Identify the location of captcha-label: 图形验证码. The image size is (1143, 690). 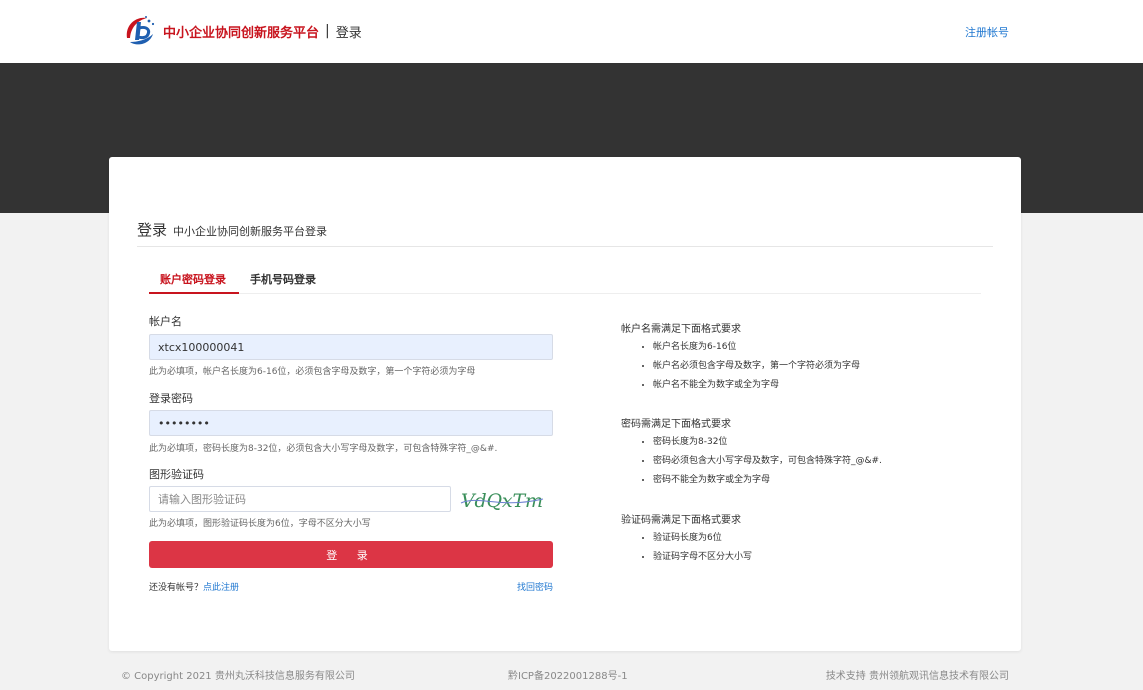
(176, 474).